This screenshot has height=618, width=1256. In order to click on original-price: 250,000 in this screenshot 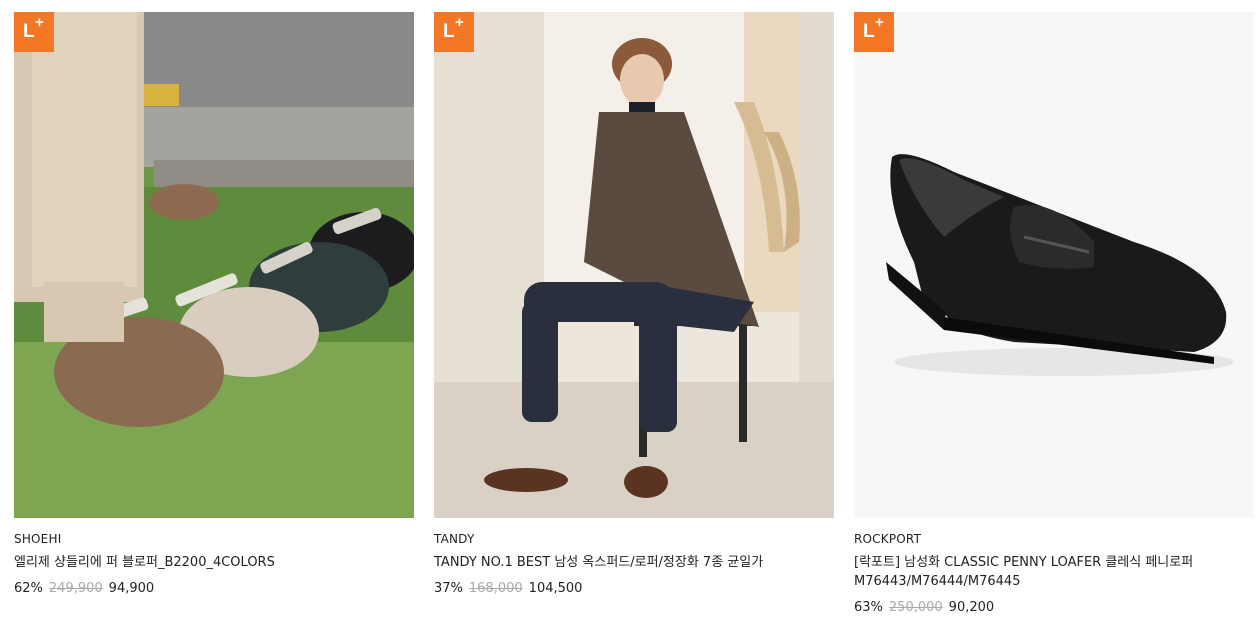, I will do `click(915, 607)`.